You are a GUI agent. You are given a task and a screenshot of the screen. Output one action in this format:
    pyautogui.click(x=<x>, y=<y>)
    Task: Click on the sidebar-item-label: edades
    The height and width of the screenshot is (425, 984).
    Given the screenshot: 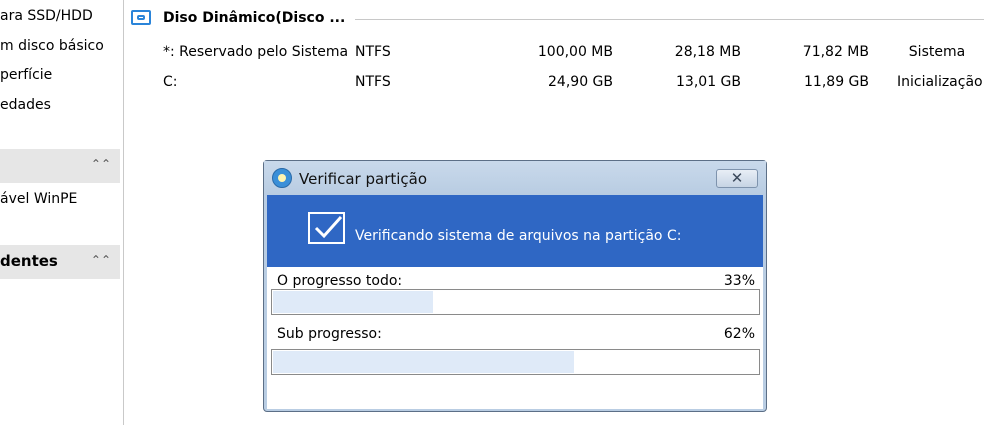 What is the action you would take?
    pyautogui.click(x=25, y=105)
    